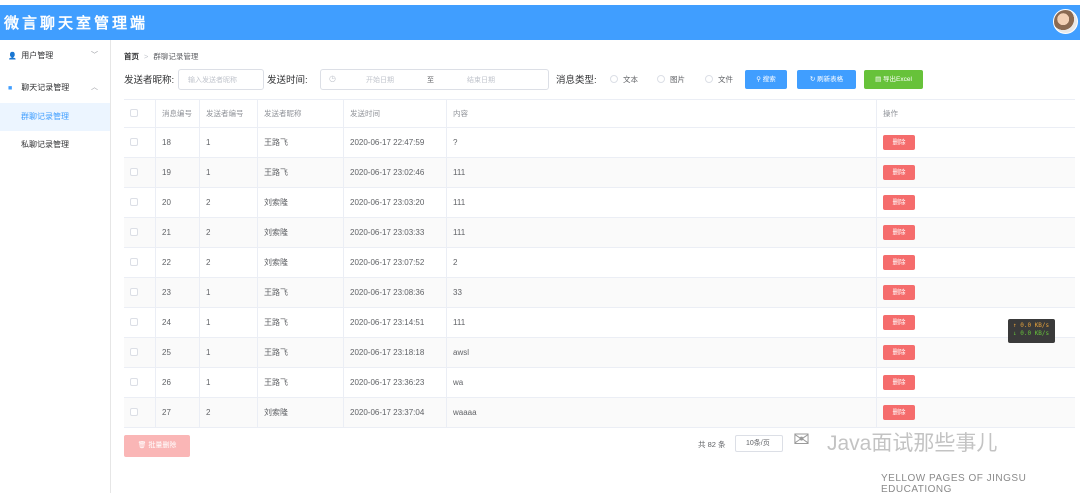 This screenshot has height=493, width=1080. I want to click on table-row: 23 1 王路飞 2020-06-17 23:08:36 33 删除, so click(599, 293).